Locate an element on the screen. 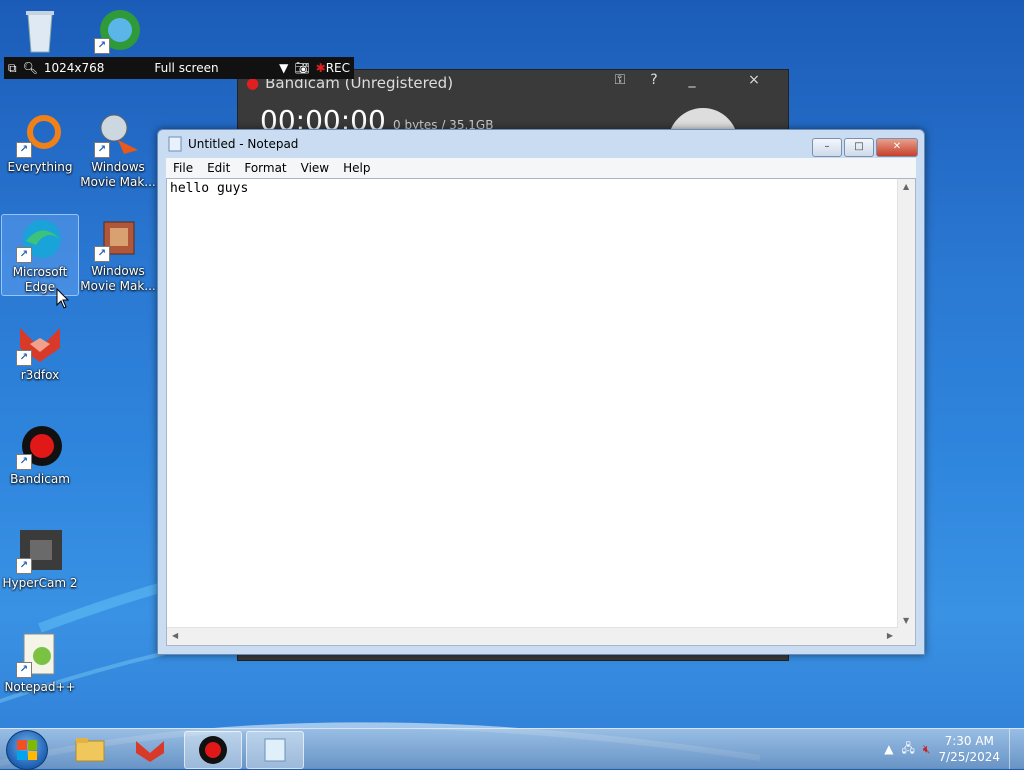 The width and height of the screenshot is (1024, 770). fox-icon is located at coordinates (150, 751).